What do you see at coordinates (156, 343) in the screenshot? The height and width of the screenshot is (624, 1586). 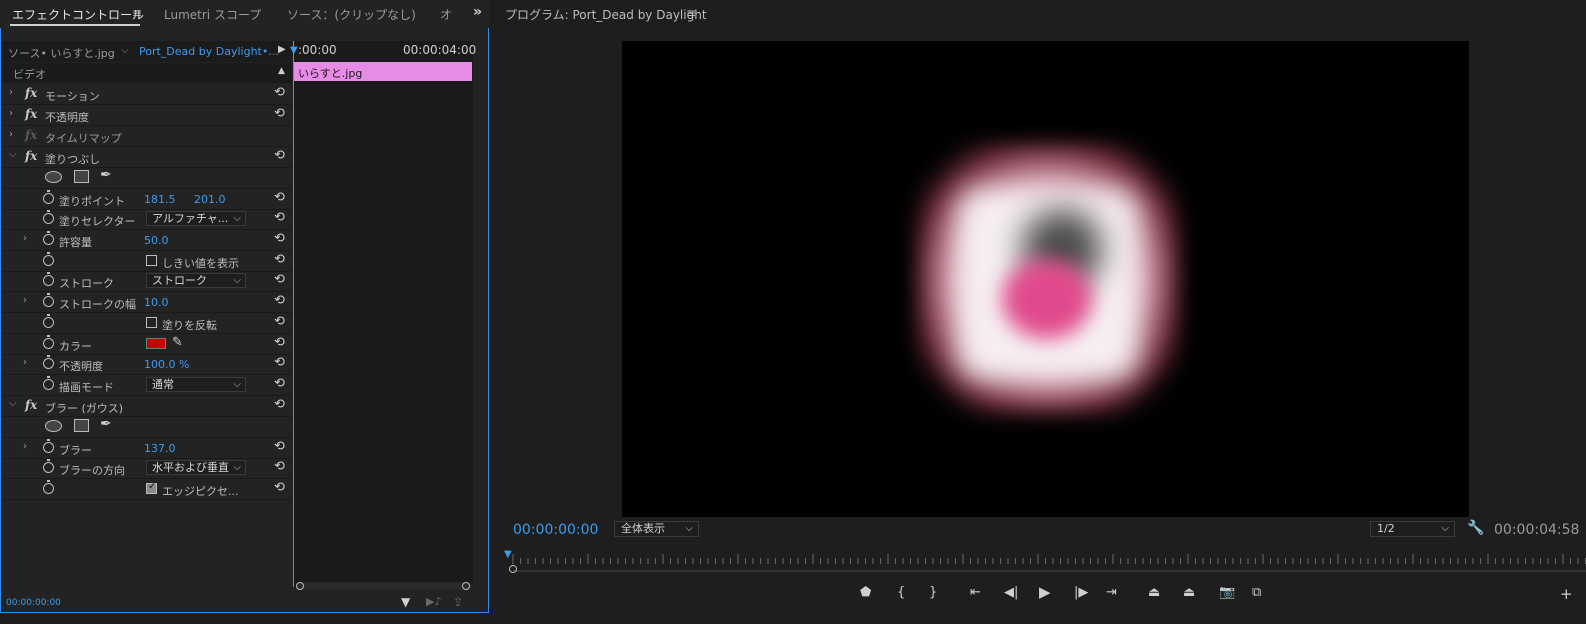 I see `color-swatch` at bounding box center [156, 343].